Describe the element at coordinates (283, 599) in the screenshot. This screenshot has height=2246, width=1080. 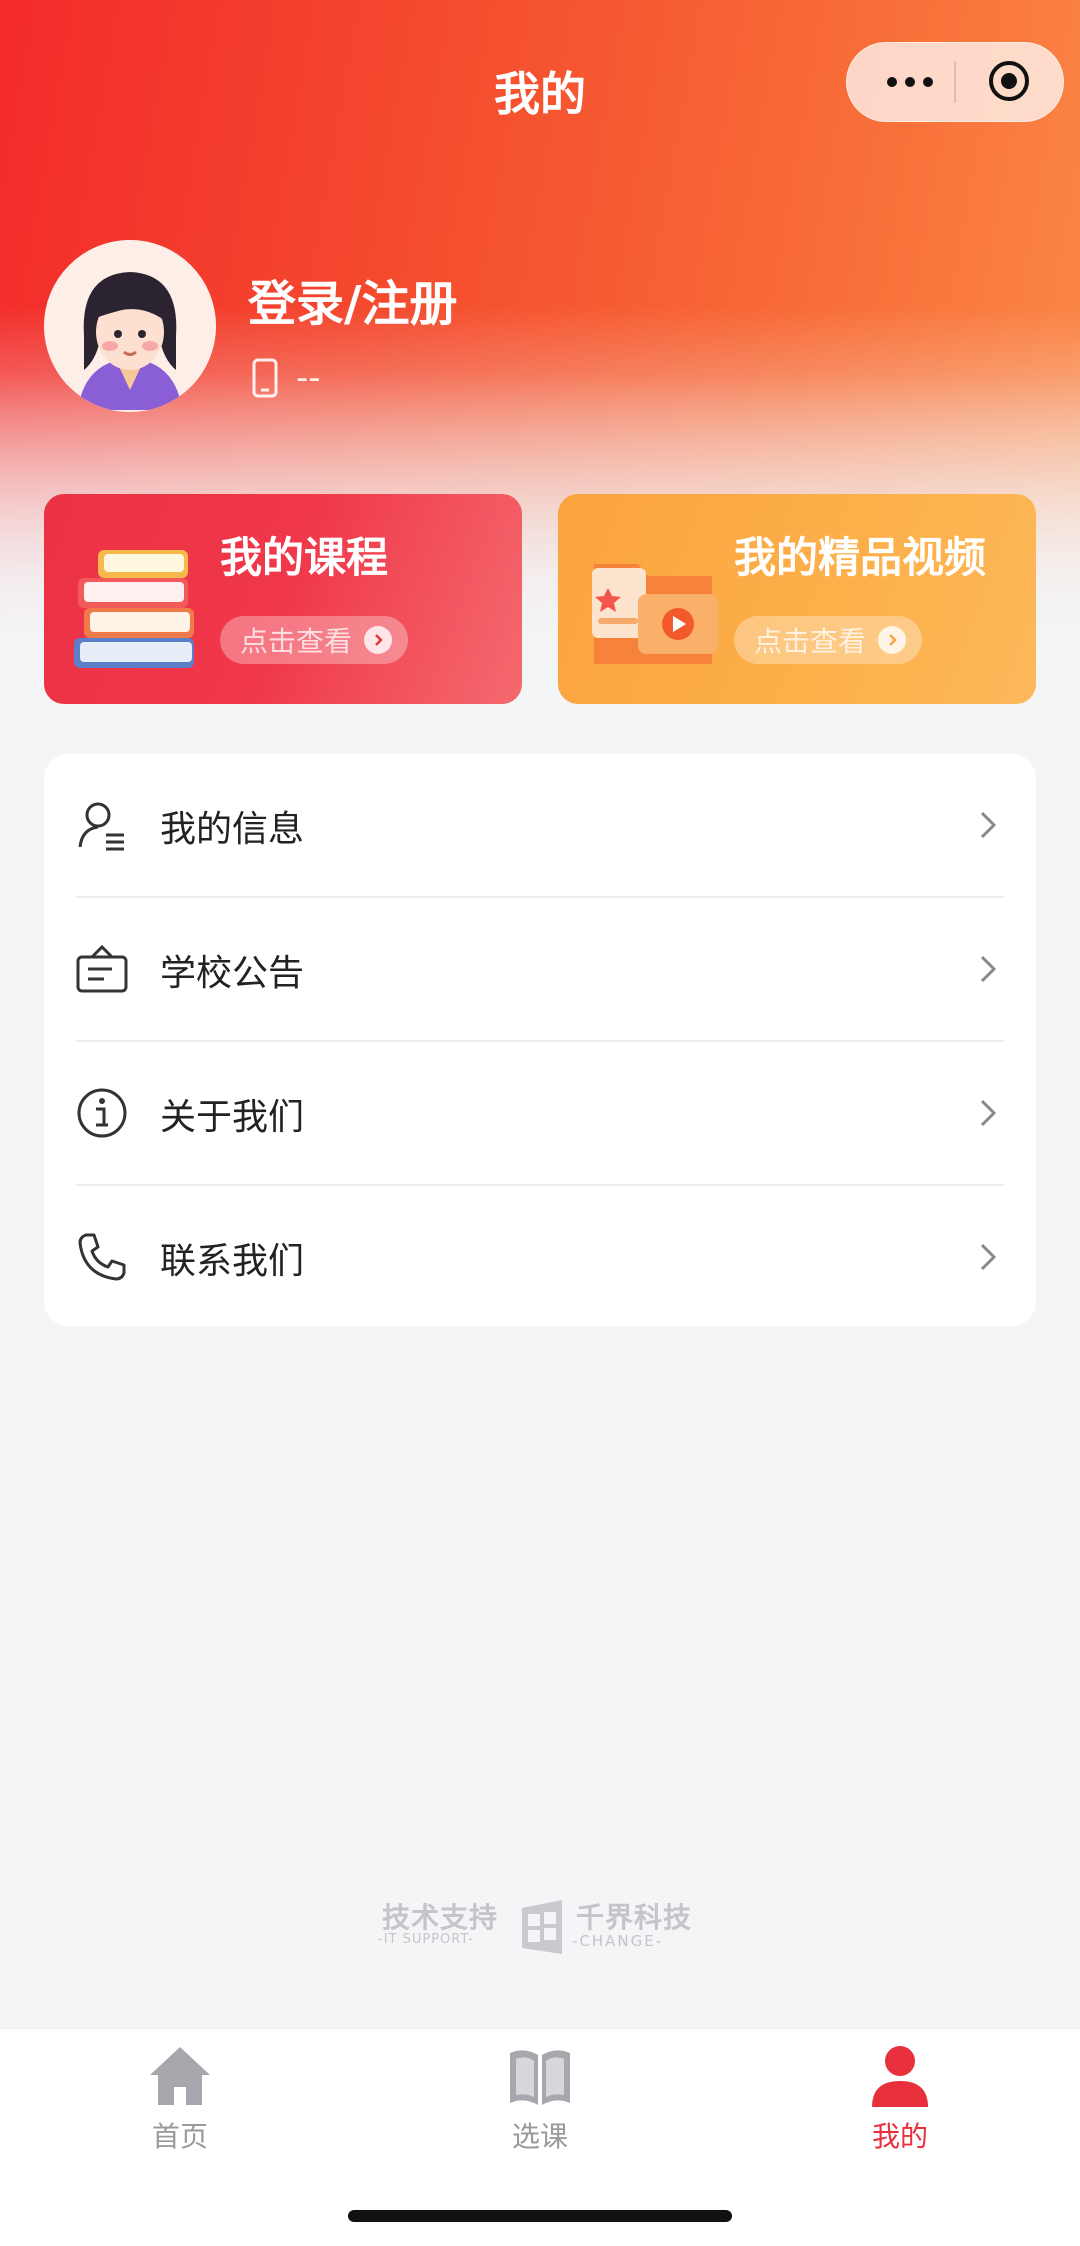
I see `my-courses-card: 我的课程 点击查看` at that location.